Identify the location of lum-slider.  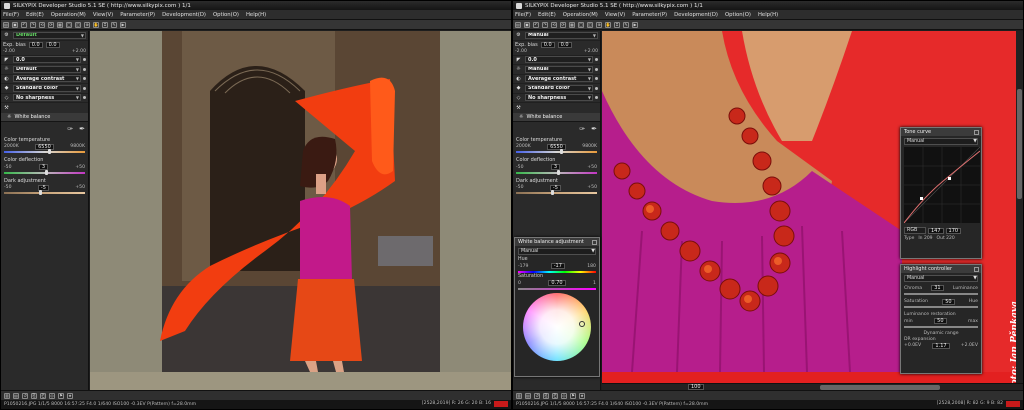
(941, 326).